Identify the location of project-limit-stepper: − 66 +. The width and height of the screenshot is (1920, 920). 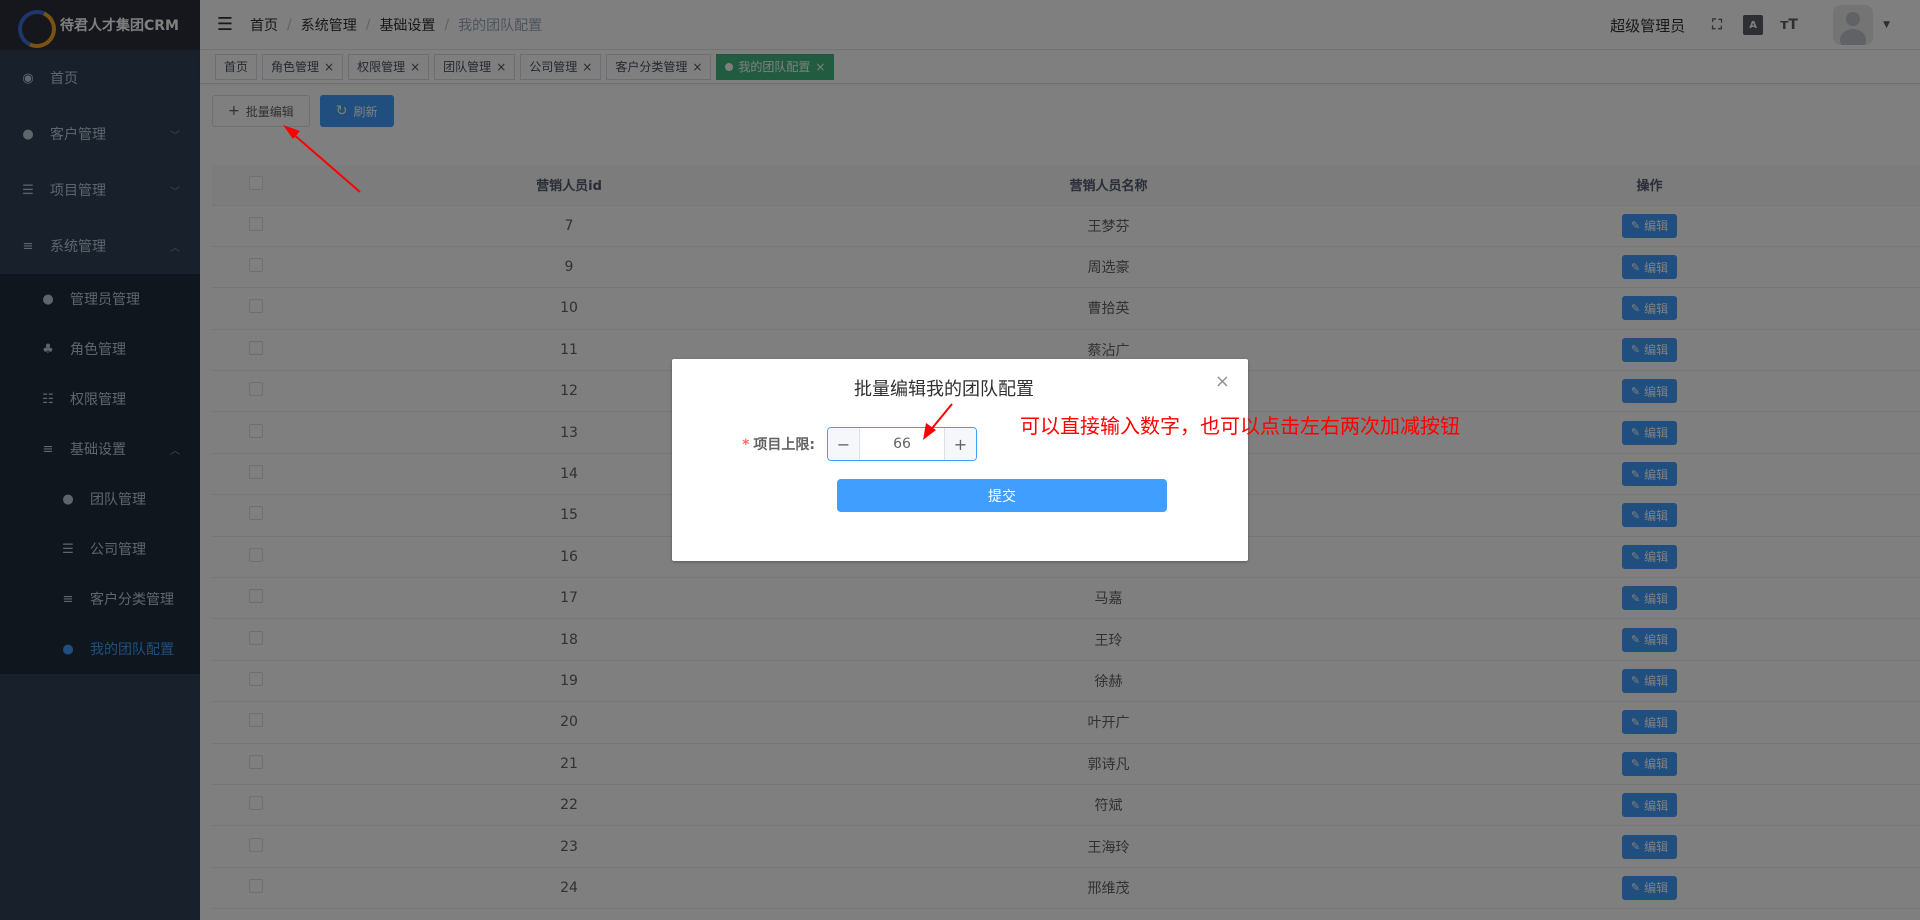
(902, 444).